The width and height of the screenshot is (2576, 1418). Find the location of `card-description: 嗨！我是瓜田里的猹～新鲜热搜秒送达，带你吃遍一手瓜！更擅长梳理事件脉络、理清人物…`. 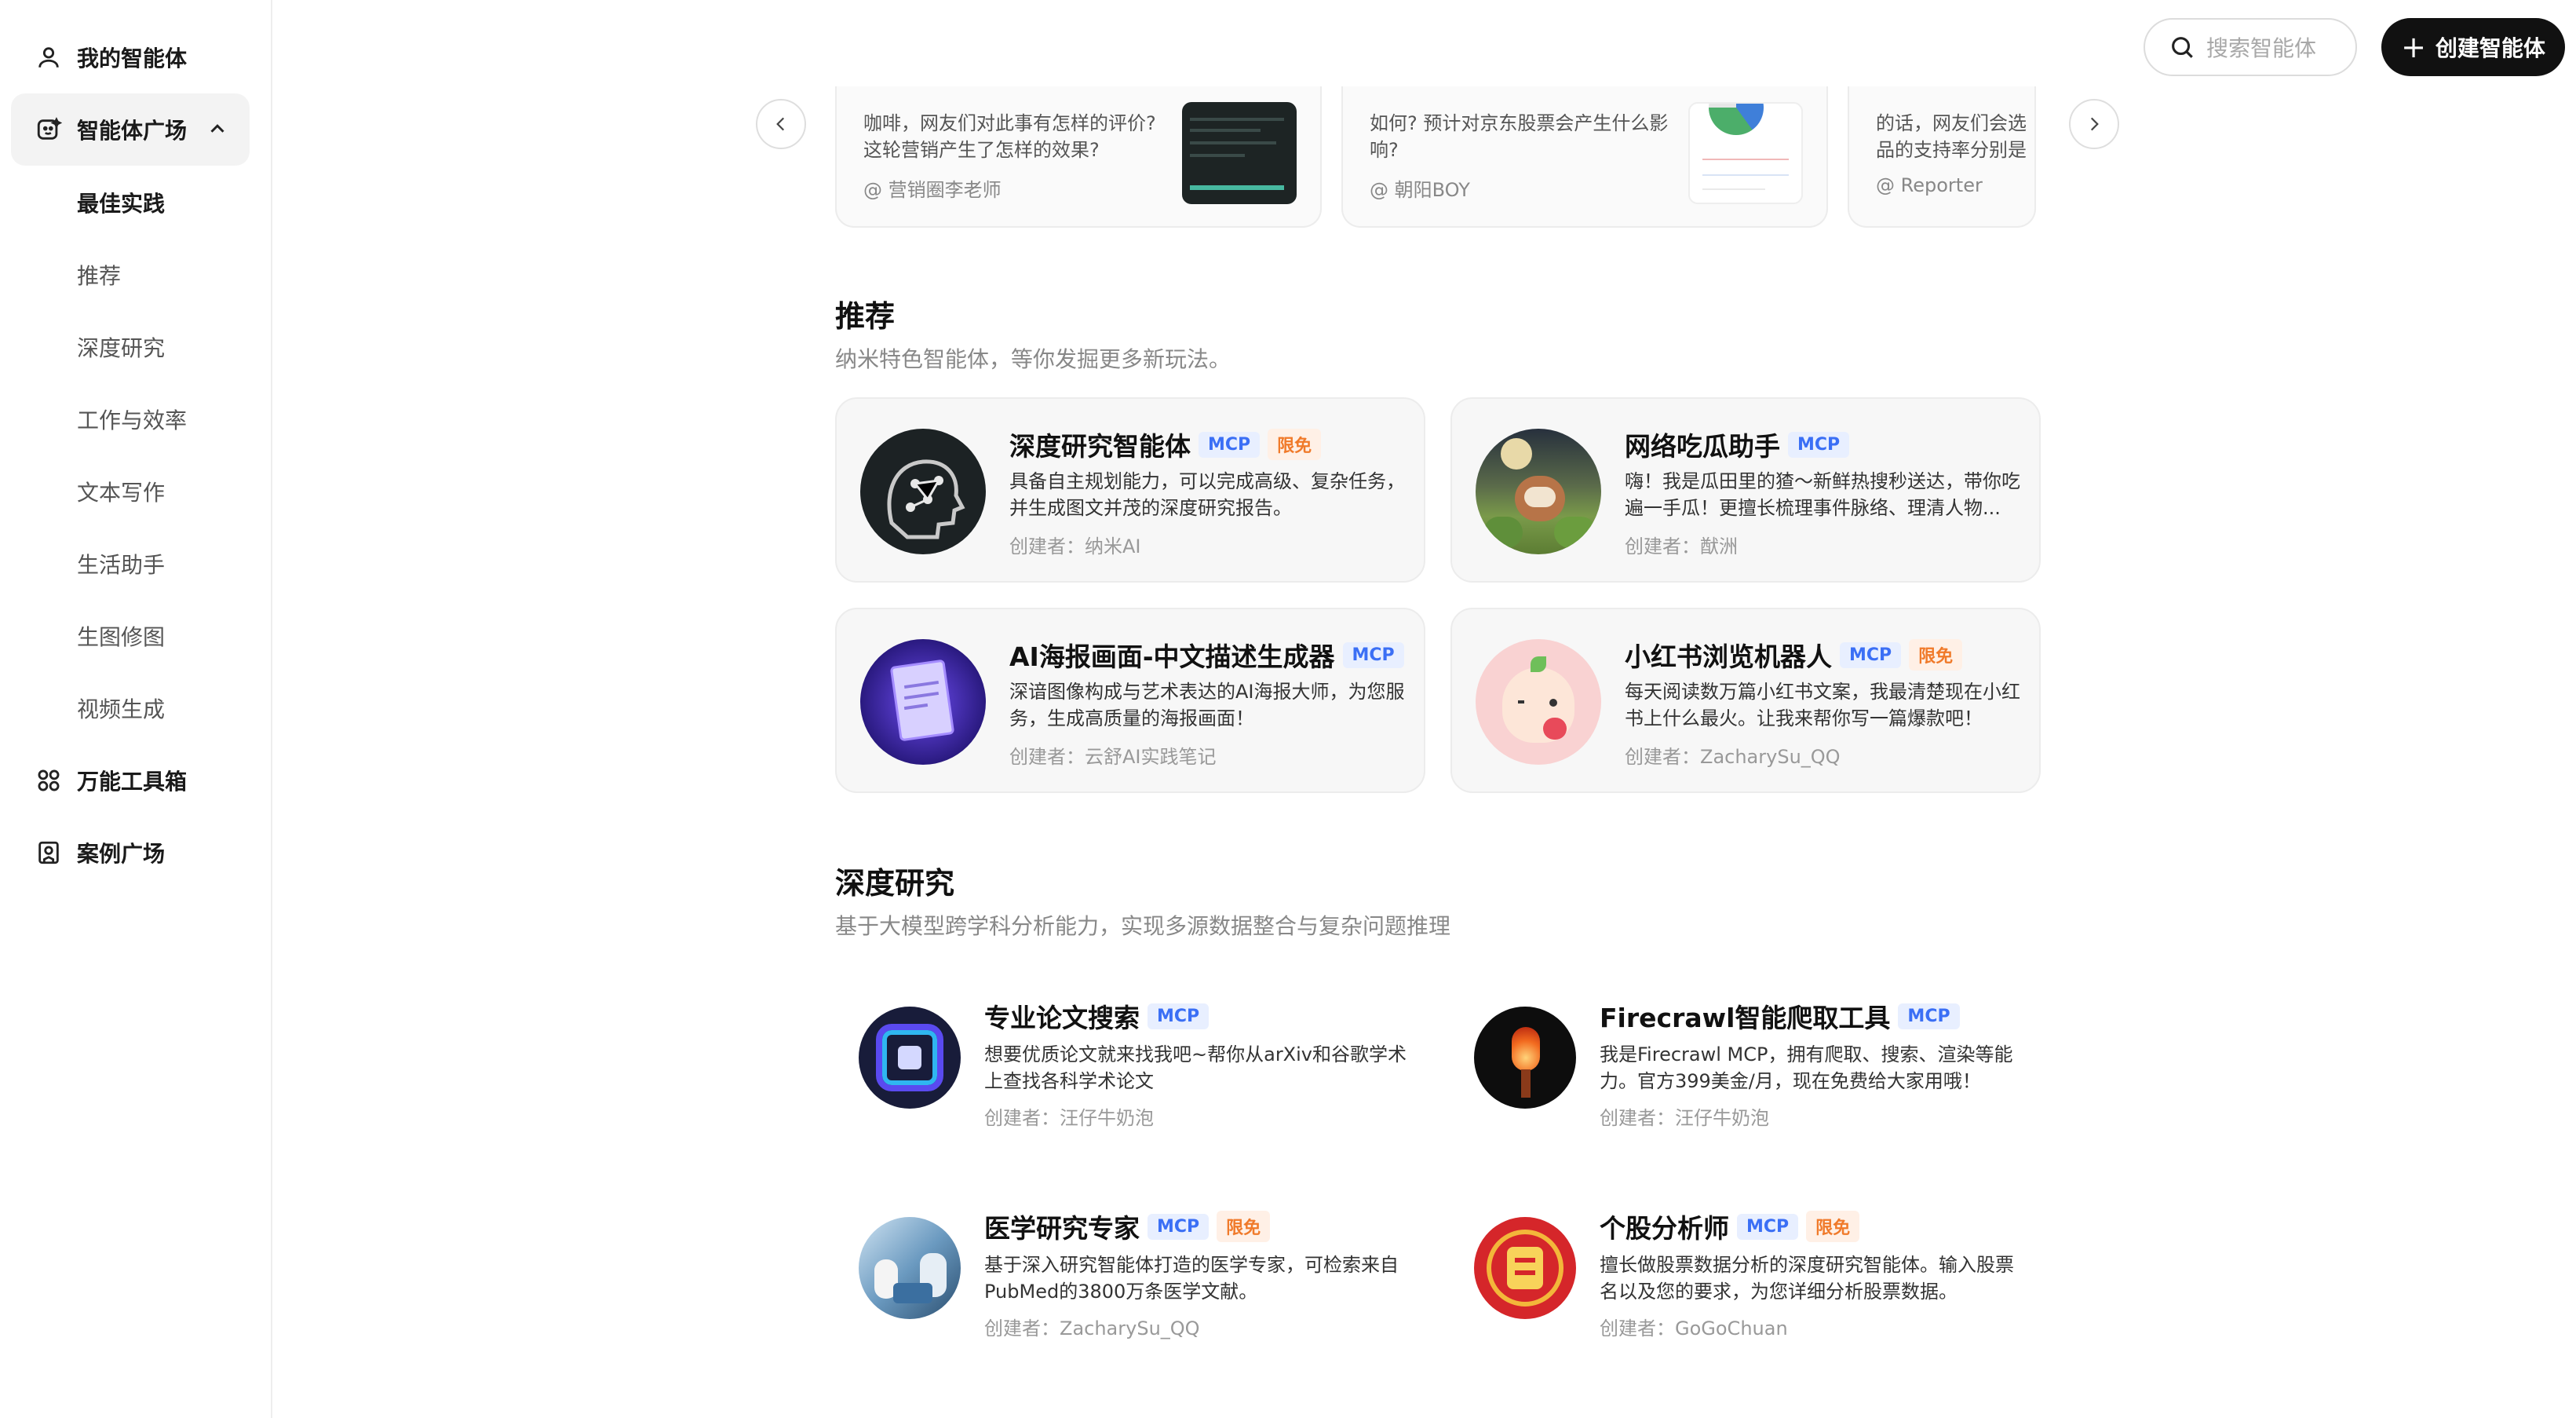

card-description: 嗨！我是瓜田里的猹～新鲜热搜秒送达，带你吃遍一手瓜！更擅长梳理事件脉络、理清人物… is located at coordinates (1823, 494).